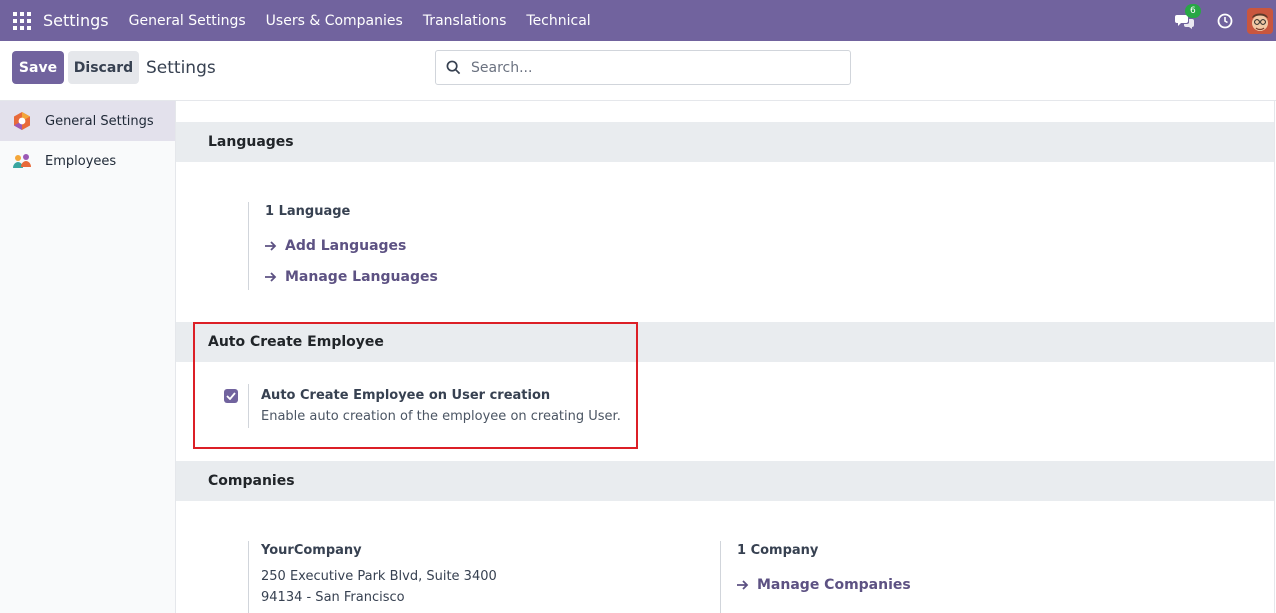 The width and height of the screenshot is (1276, 613). I want to click on company-name: YourCompany, so click(311, 550).